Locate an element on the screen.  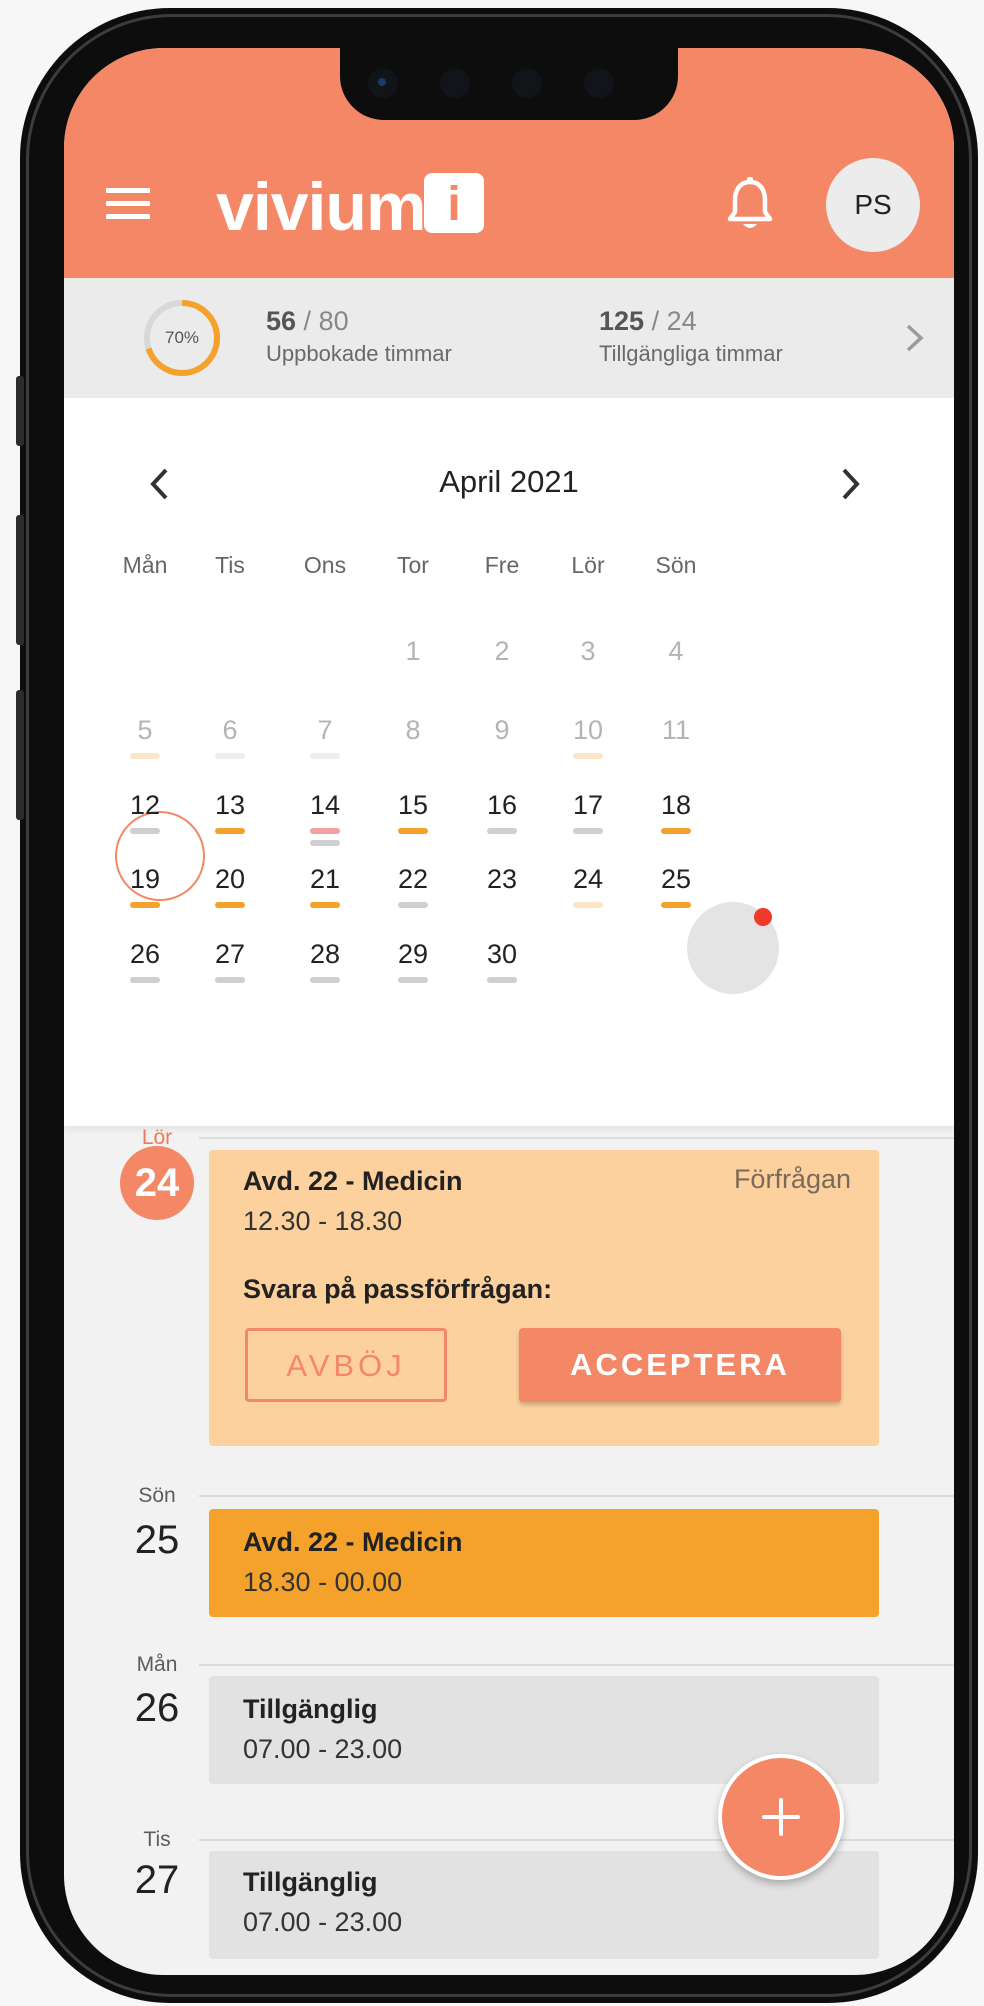
calendar-day-13: 13 is located at coordinates (230, 805).